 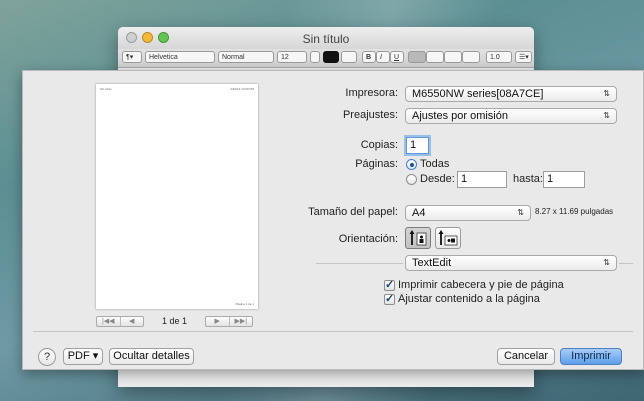 I want to click on paragraph-styles-button: ¶▾, so click(x=132, y=57).